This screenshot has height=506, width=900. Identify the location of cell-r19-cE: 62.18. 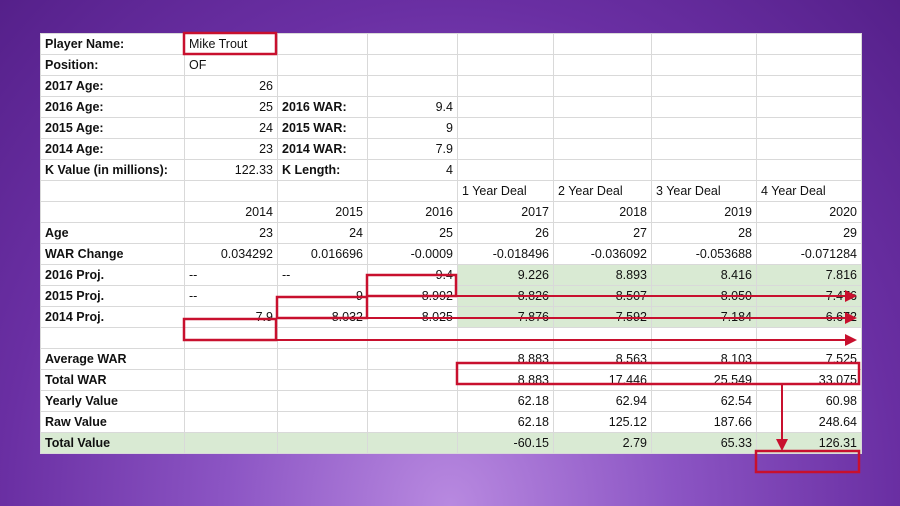
(505, 422).